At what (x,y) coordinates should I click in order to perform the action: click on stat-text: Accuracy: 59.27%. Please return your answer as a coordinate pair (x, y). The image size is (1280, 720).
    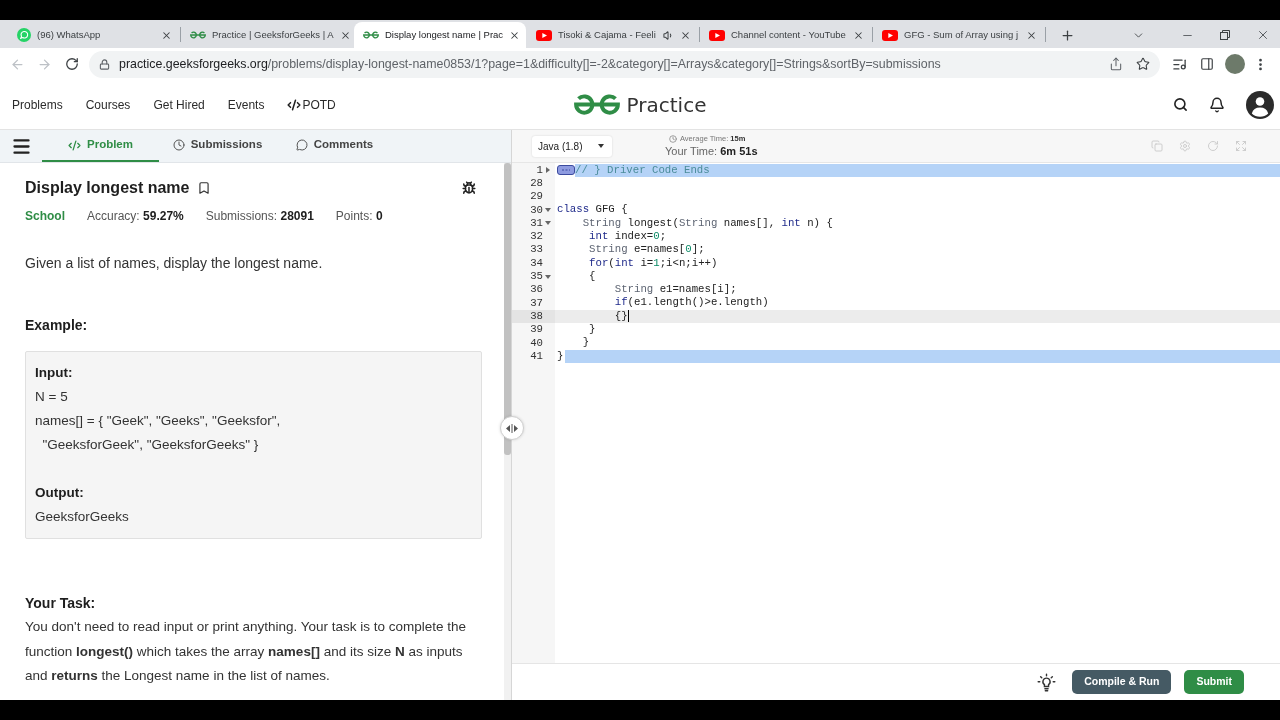
    Looking at the image, I should click on (135, 216).